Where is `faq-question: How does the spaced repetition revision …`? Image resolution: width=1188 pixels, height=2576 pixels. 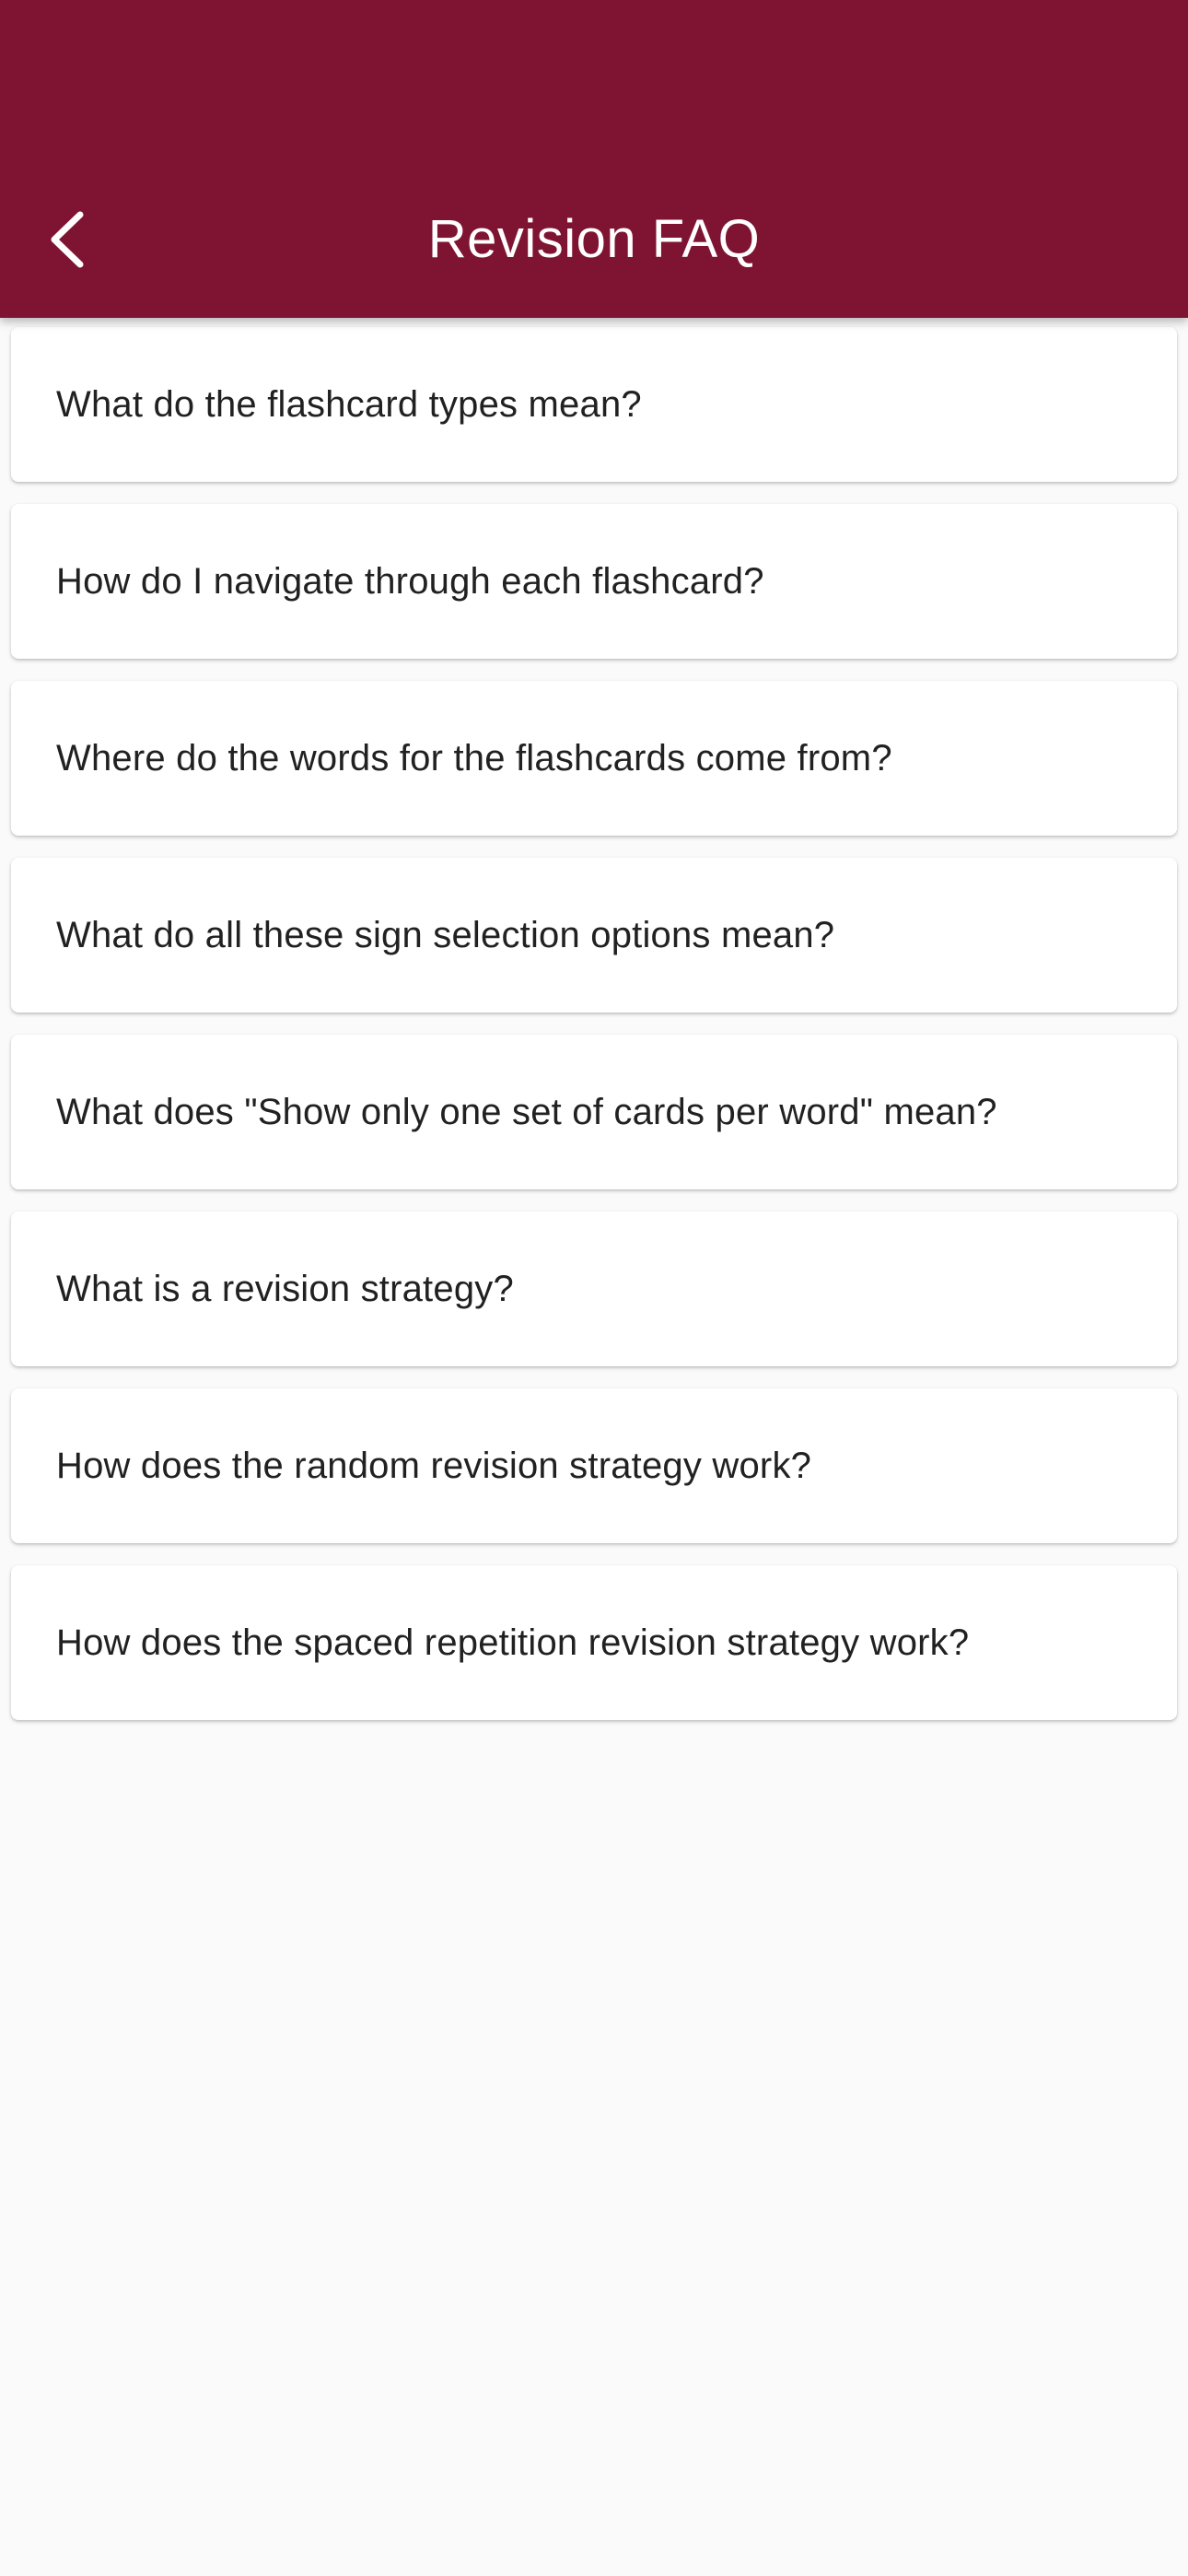 faq-question: How does the spaced repetition revision … is located at coordinates (513, 1642).